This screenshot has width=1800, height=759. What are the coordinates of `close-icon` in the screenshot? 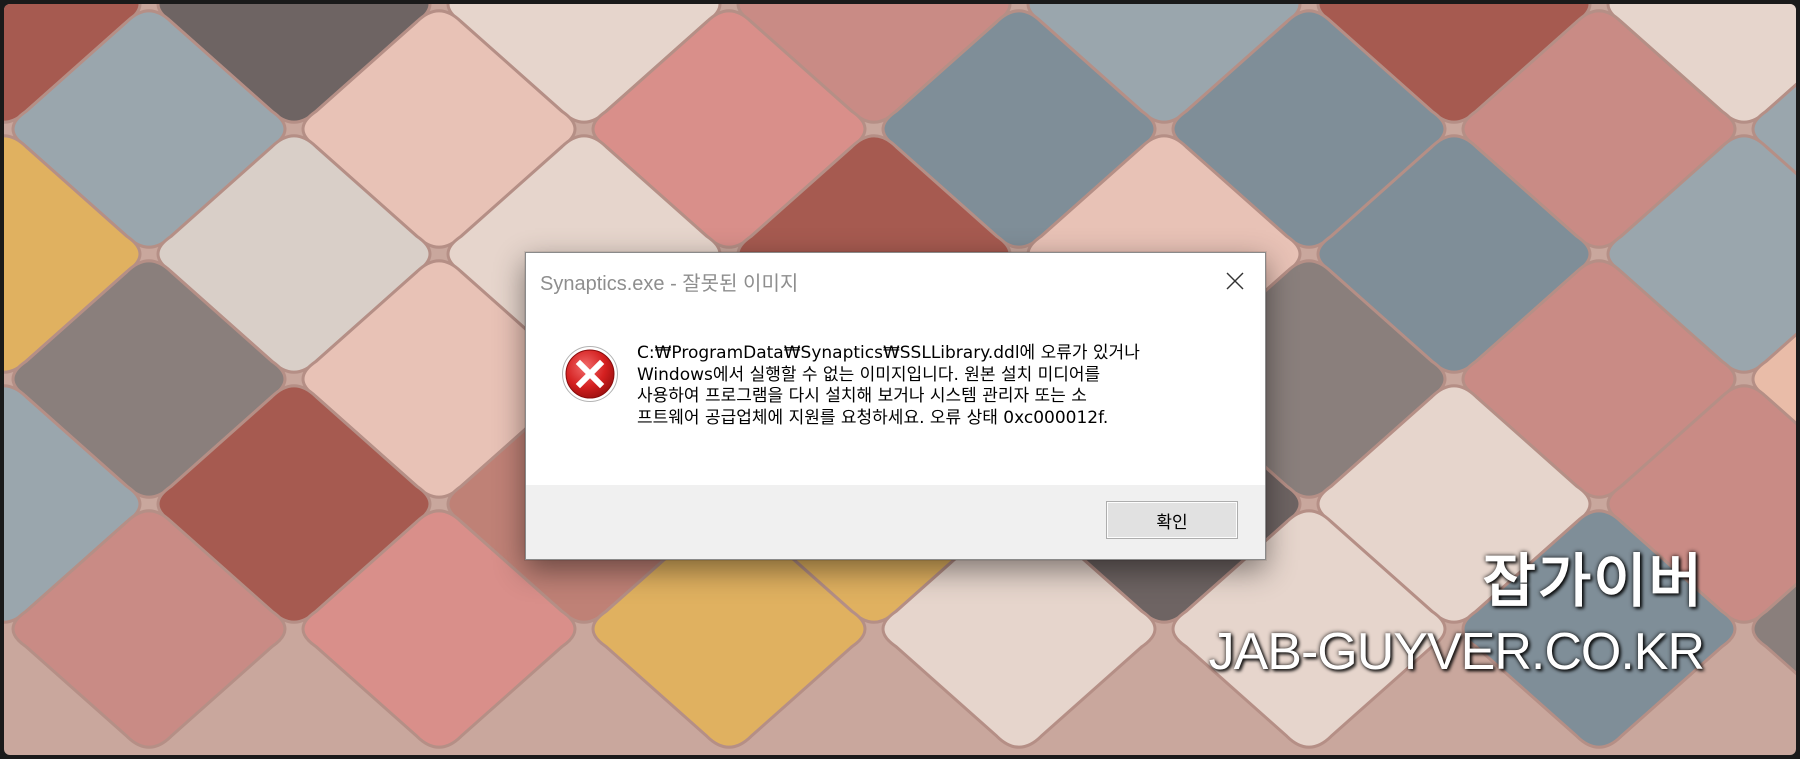 It's located at (1235, 281).